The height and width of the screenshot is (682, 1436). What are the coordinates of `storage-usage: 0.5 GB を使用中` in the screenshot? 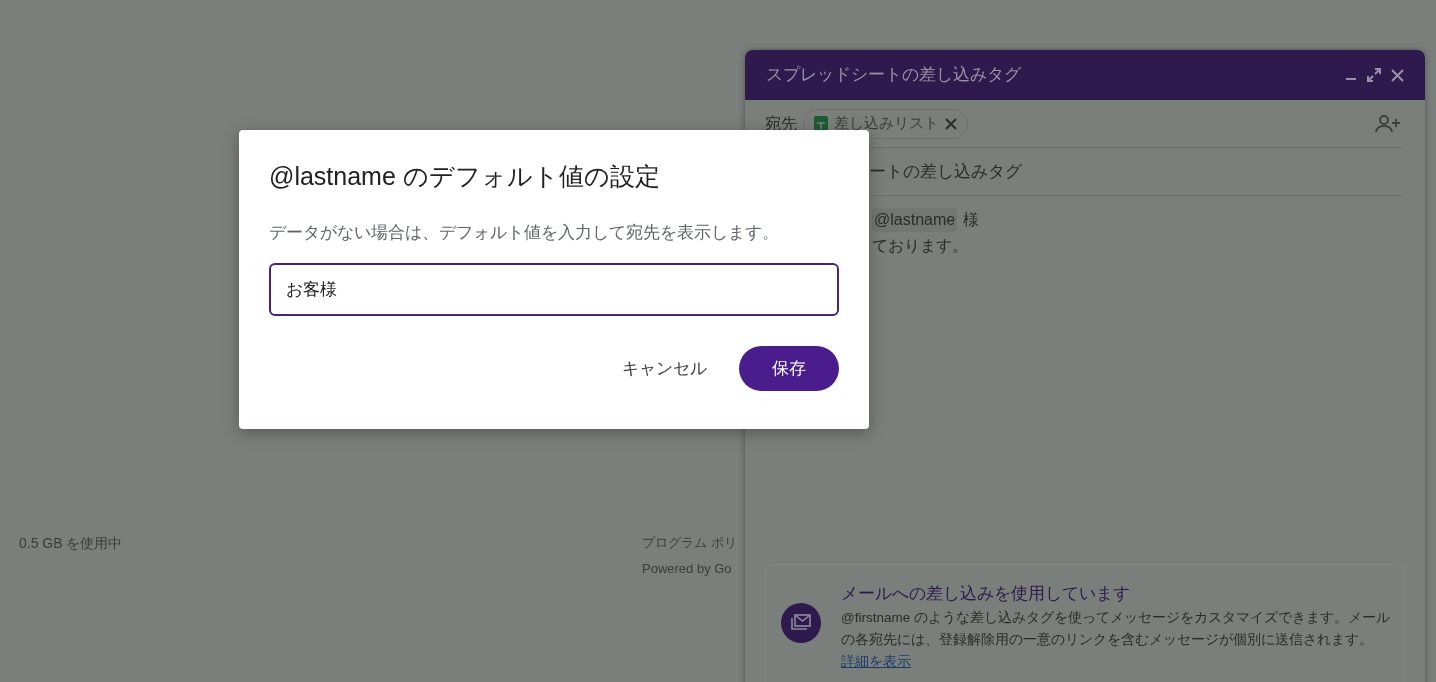 It's located at (71, 543).